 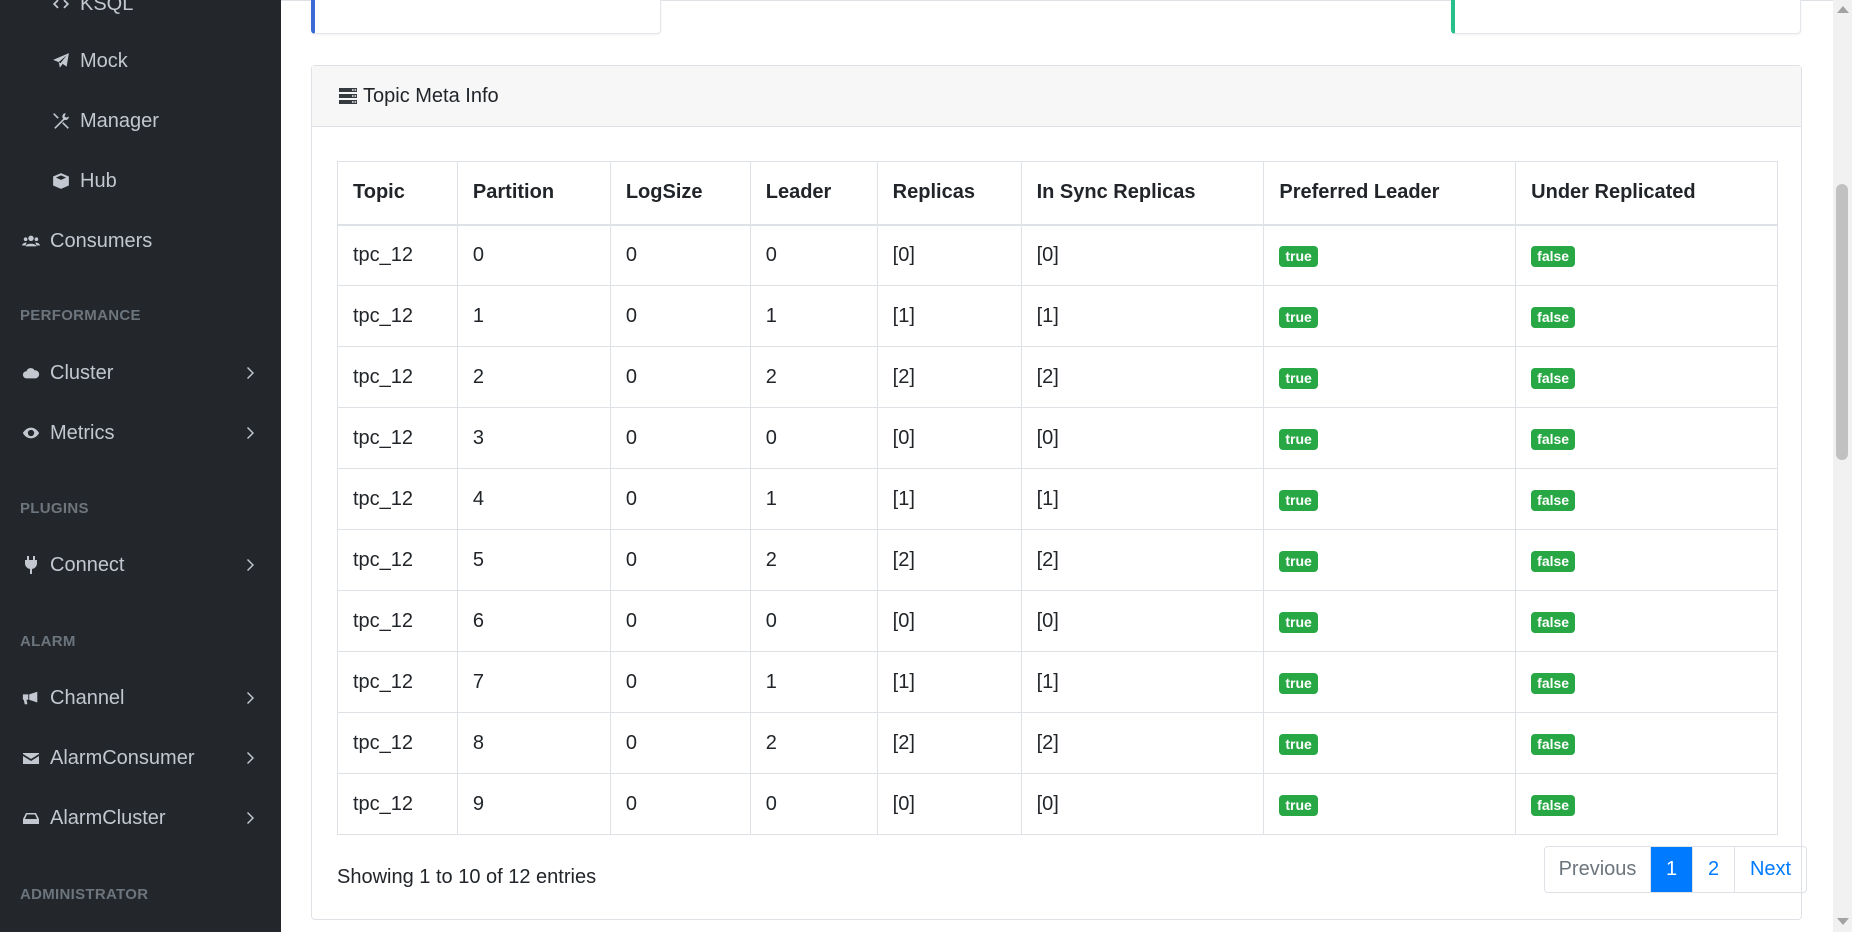 What do you see at coordinates (1770, 869) in the screenshot?
I see `next-button: Next` at bounding box center [1770, 869].